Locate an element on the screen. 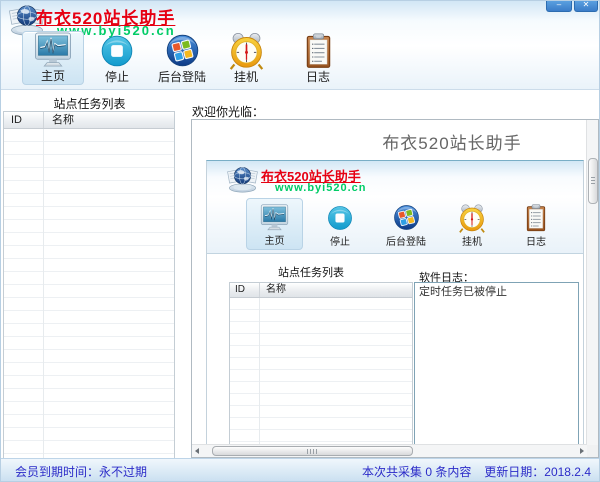 The image size is (600, 482). embedded-toolbar-button-log: 日志 is located at coordinates (536, 224).